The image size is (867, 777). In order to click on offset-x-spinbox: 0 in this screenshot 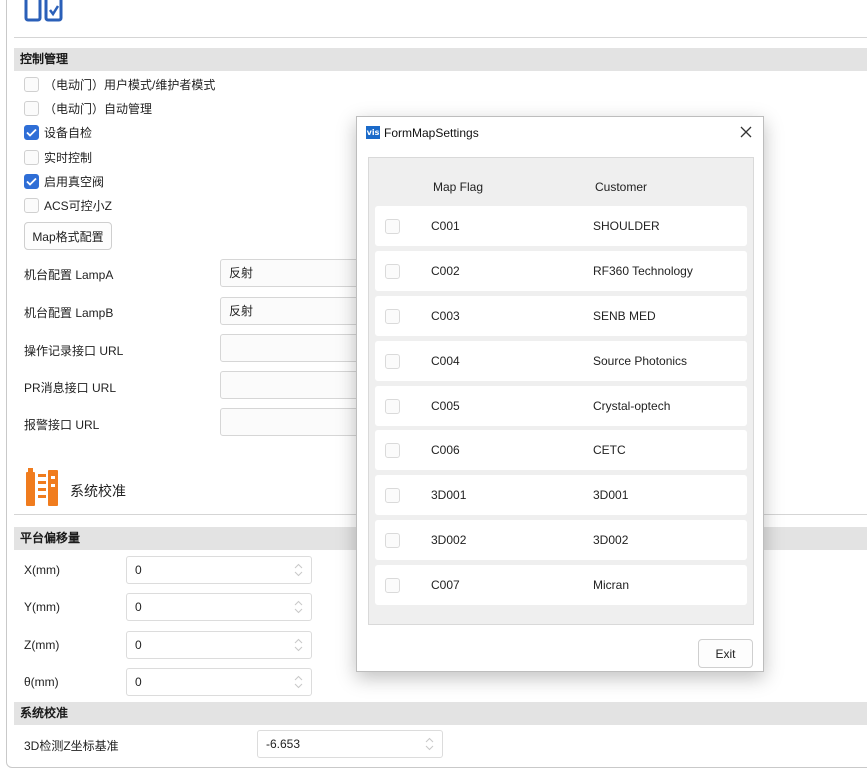, I will do `click(219, 570)`.